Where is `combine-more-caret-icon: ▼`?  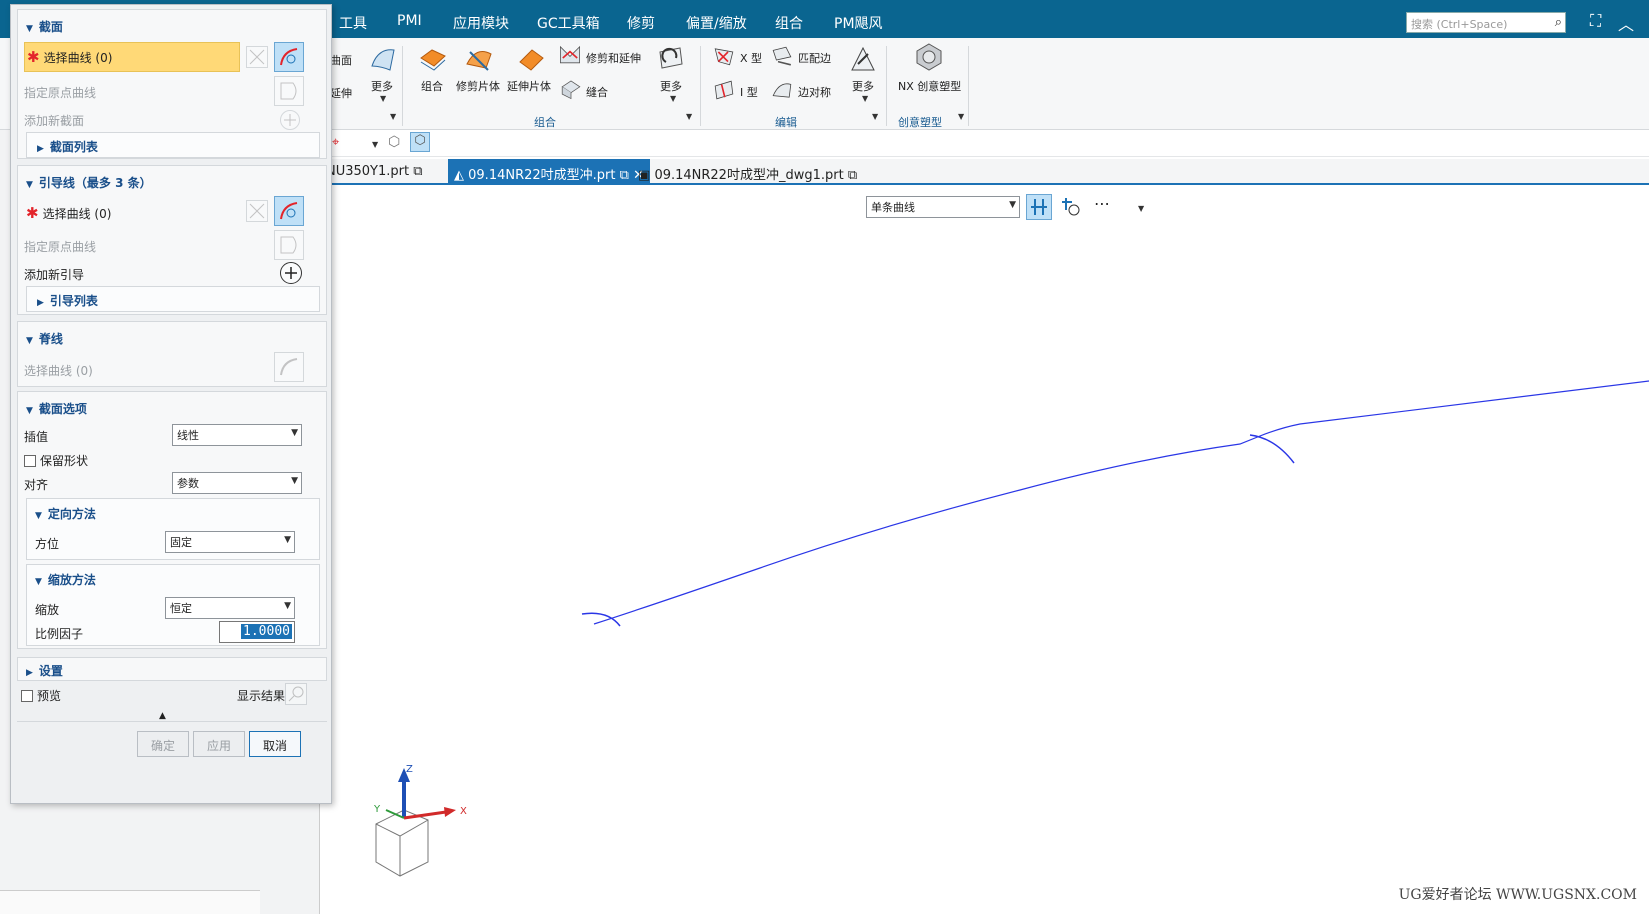 combine-more-caret-icon: ▼ is located at coordinates (673, 98).